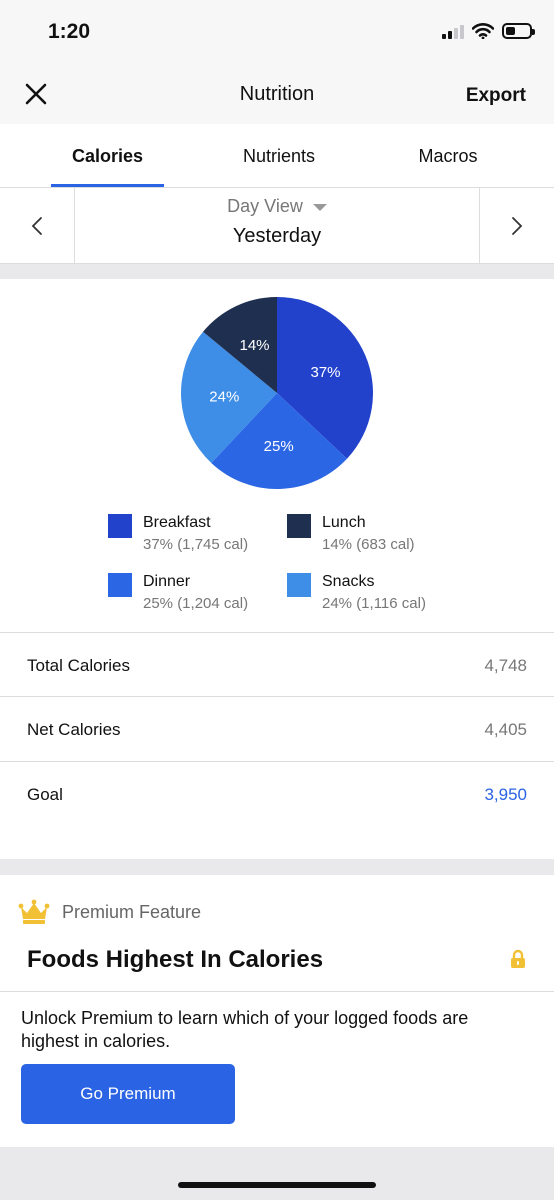  I want to click on total-calories-label: Total Calories, so click(78, 665).